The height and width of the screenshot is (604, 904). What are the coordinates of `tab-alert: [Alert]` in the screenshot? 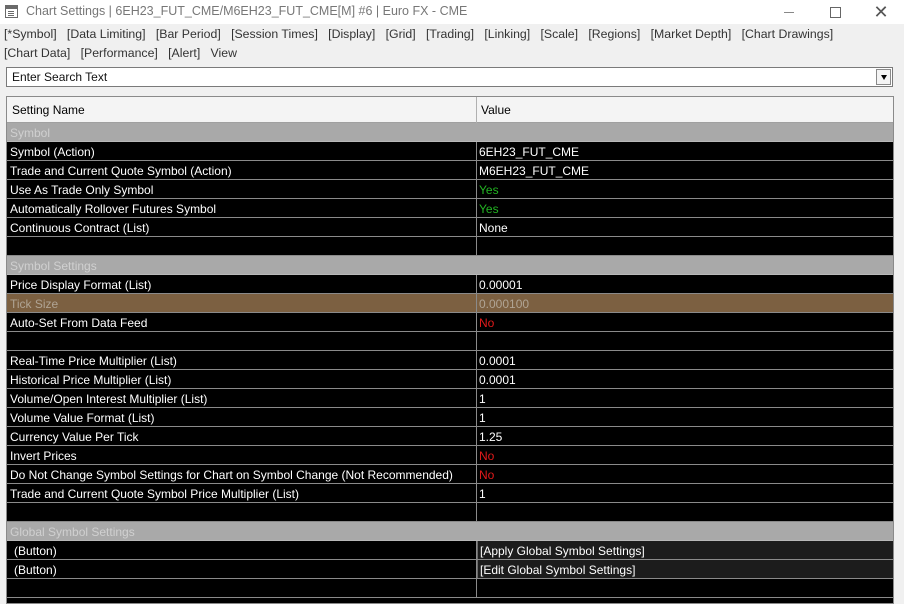 It's located at (184, 53).